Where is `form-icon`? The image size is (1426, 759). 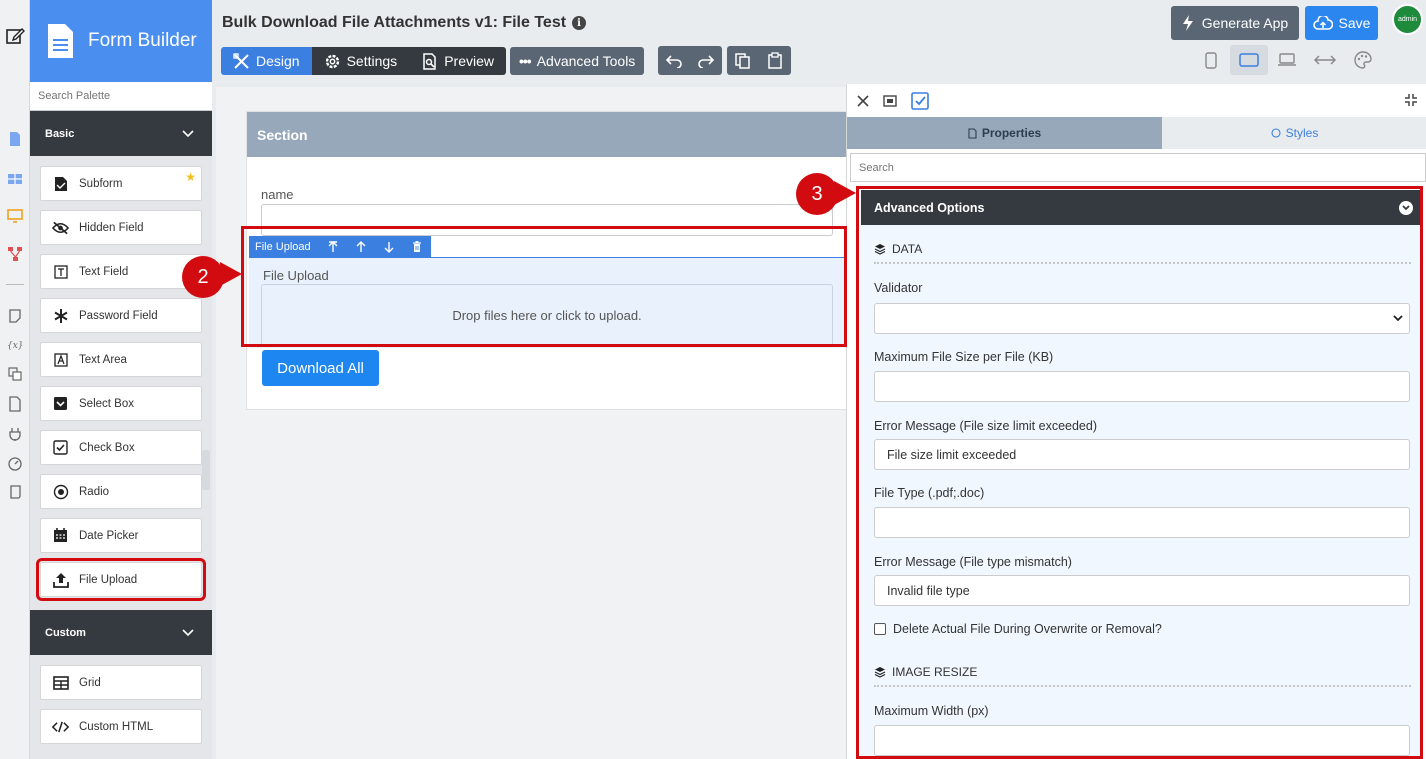 form-icon is located at coordinates (15, 139).